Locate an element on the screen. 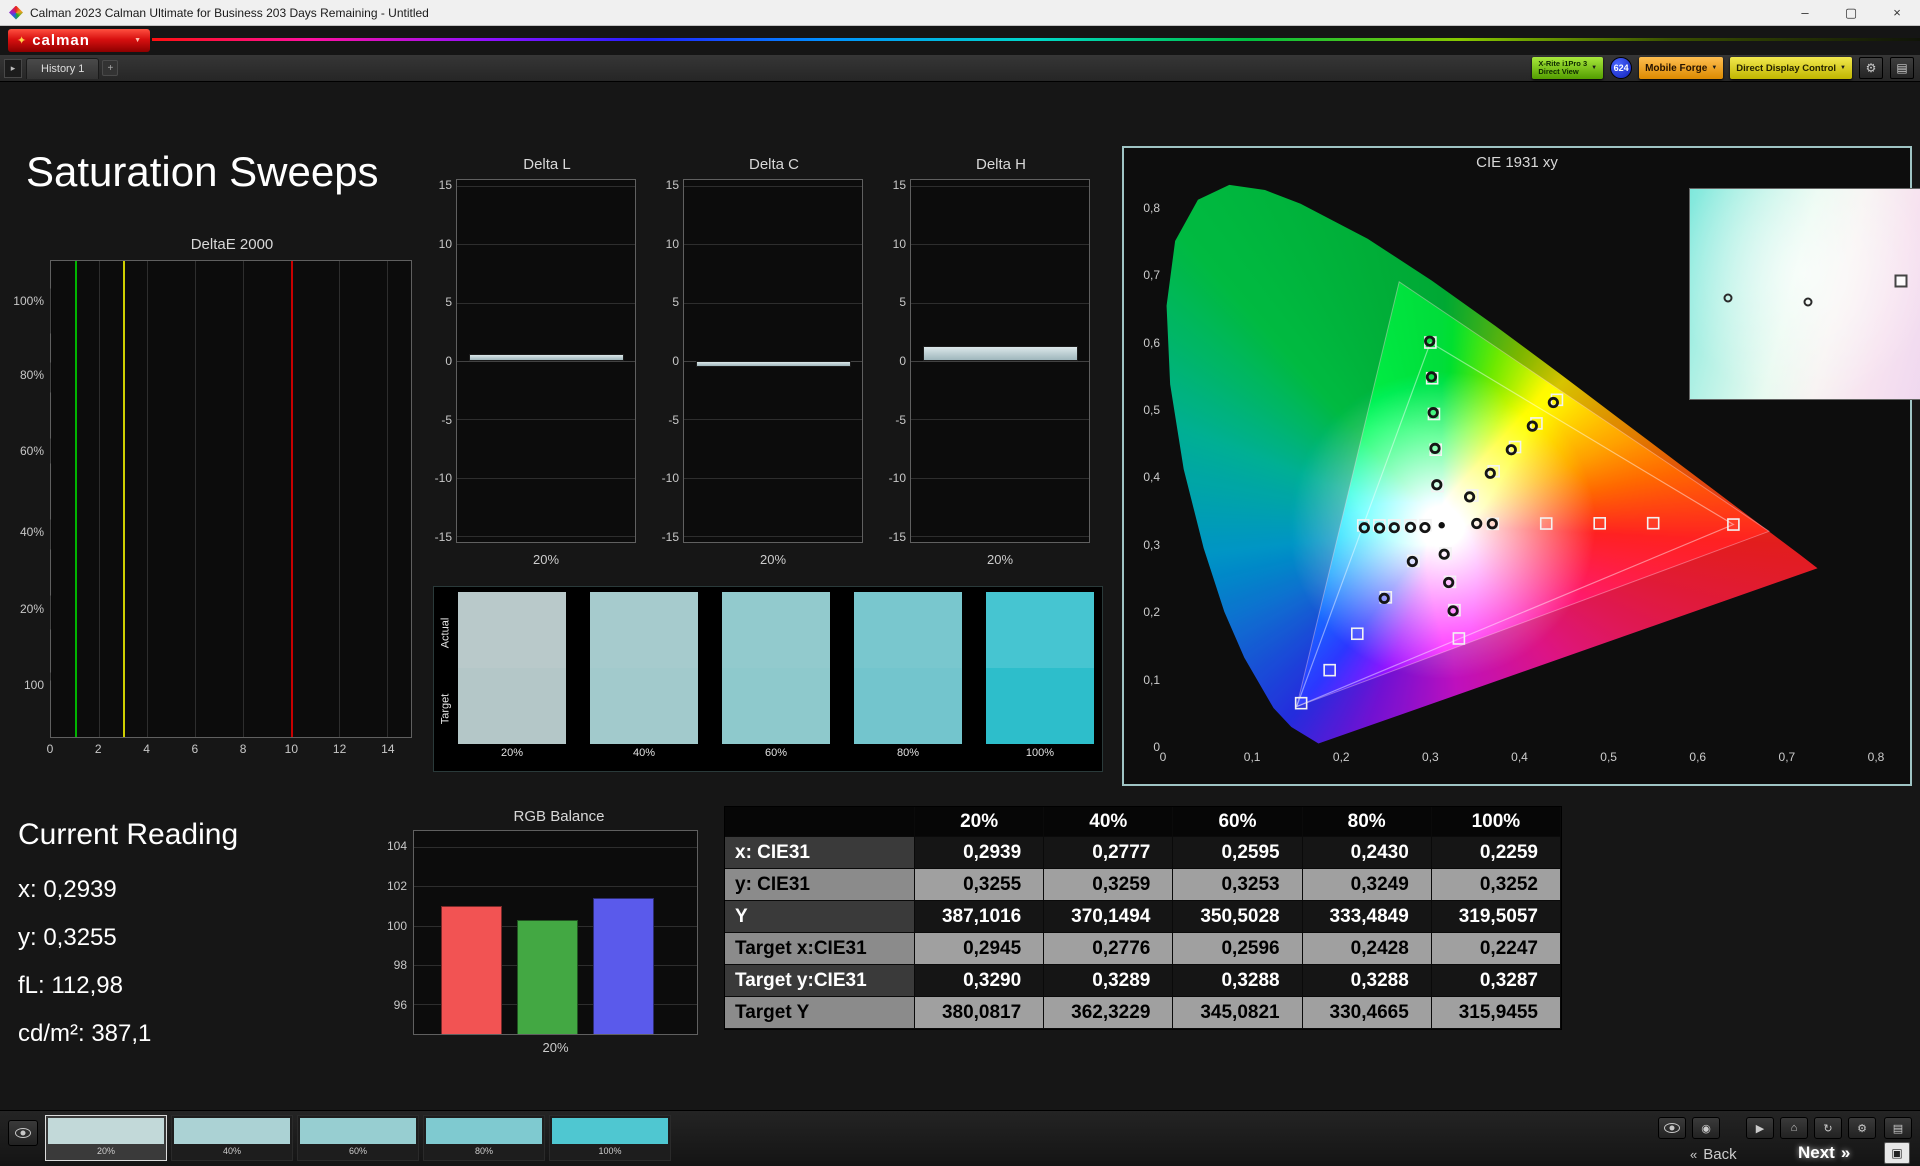 Image resolution: width=1920 pixels, height=1166 pixels. table-row-label: Target y:CIE31 is located at coordinates (820, 981).